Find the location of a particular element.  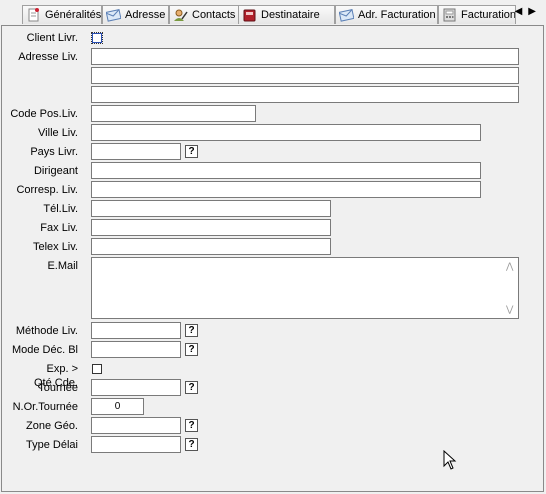

tab-generalites: Généralités is located at coordinates (62, 14).